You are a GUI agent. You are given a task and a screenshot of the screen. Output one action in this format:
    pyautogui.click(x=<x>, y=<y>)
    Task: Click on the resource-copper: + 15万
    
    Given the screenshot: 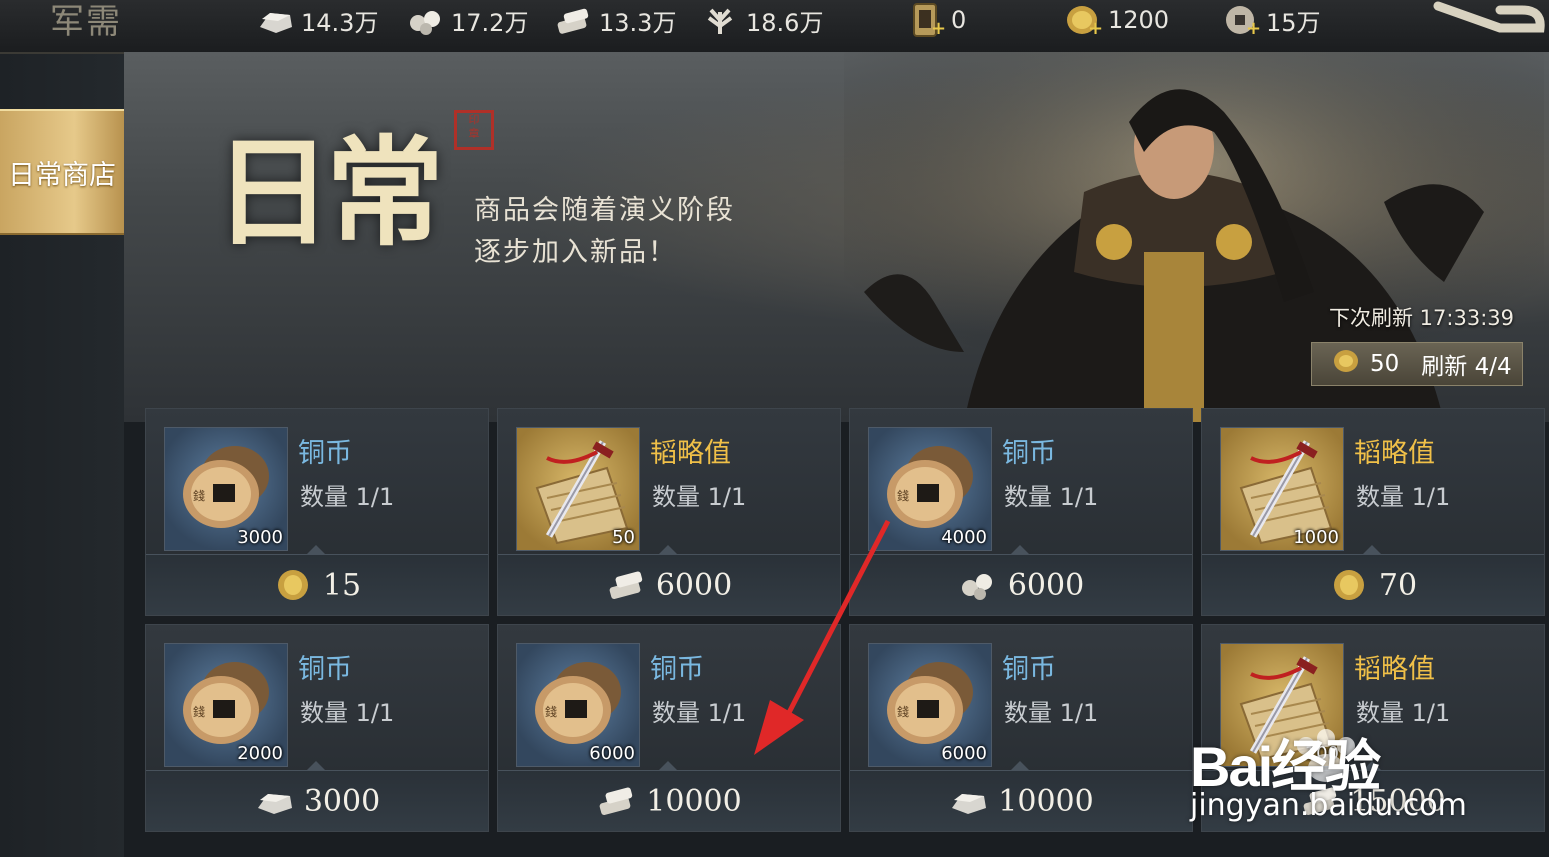 What is the action you would take?
    pyautogui.click(x=1270, y=20)
    